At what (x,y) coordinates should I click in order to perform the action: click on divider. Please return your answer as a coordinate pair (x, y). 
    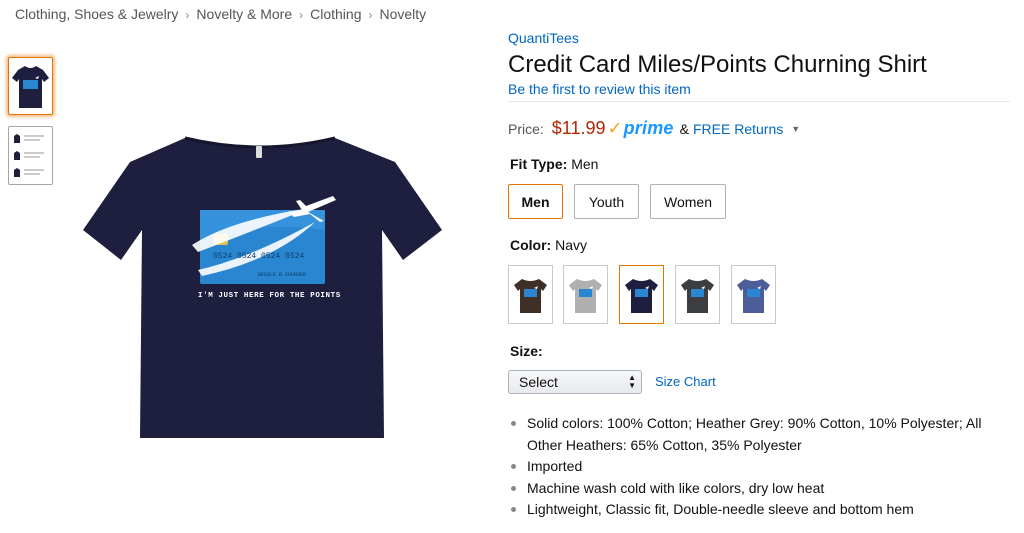
    Looking at the image, I should click on (759, 101).